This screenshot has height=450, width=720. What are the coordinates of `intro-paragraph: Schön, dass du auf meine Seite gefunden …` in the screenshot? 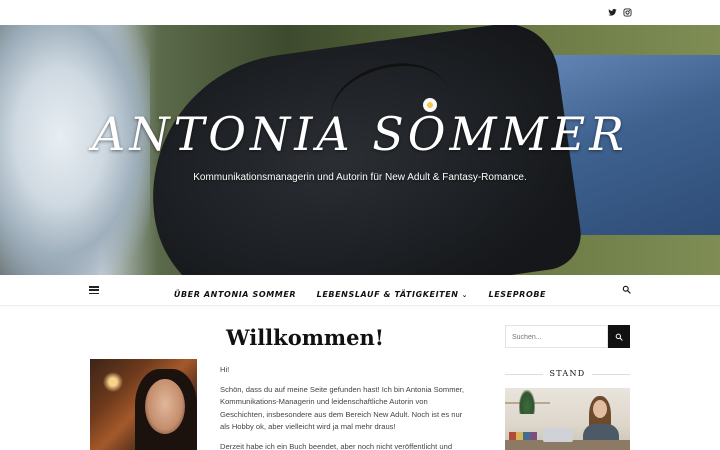 It's located at (342, 408).